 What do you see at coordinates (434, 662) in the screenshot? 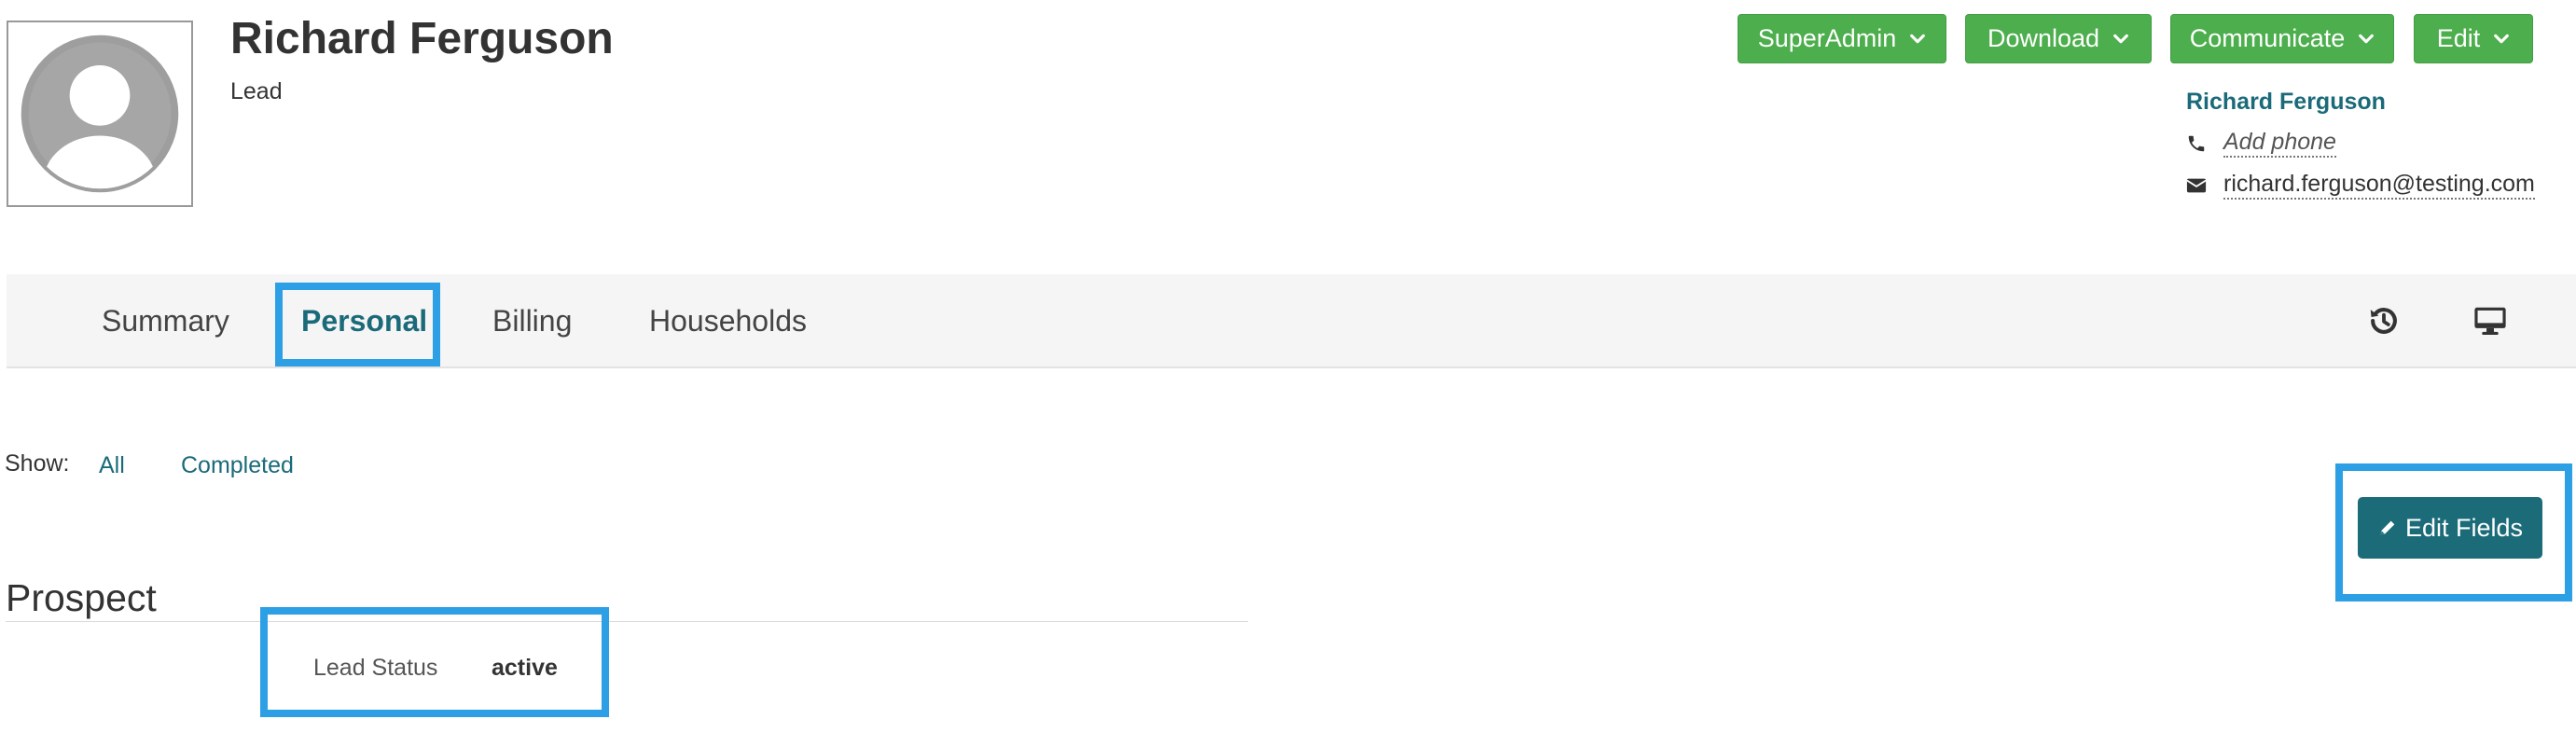
I see `highlight-box-lead-status` at bounding box center [434, 662].